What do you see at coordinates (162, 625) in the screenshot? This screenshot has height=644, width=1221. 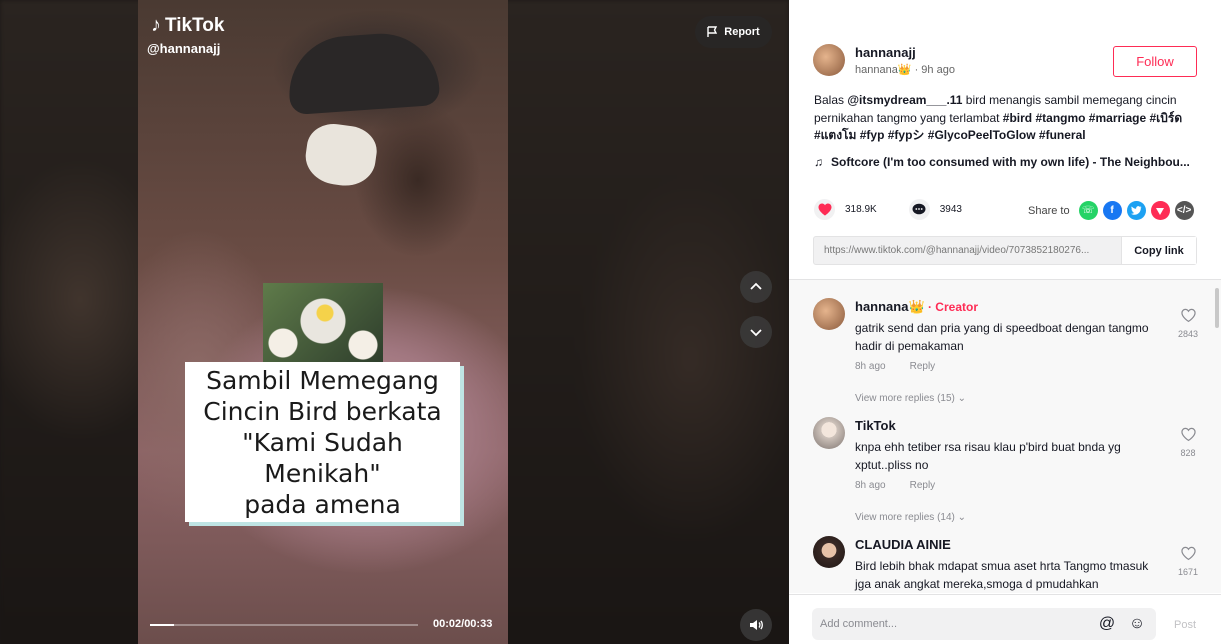 I see `video-progress-fill` at bounding box center [162, 625].